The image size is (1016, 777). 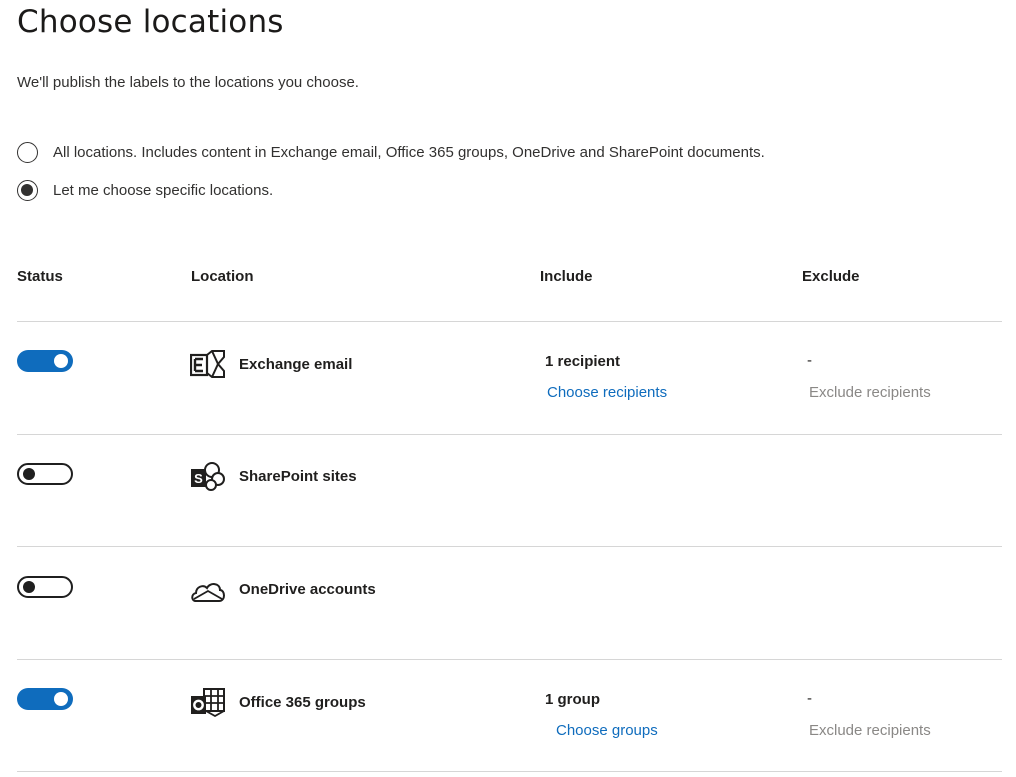 What do you see at coordinates (222, 276) in the screenshot?
I see `column-header-location: Location` at bounding box center [222, 276].